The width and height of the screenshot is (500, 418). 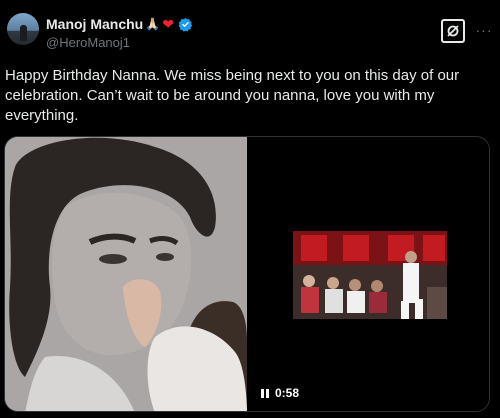 What do you see at coordinates (23, 33) in the screenshot?
I see `avatar-figure` at bounding box center [23, 33].